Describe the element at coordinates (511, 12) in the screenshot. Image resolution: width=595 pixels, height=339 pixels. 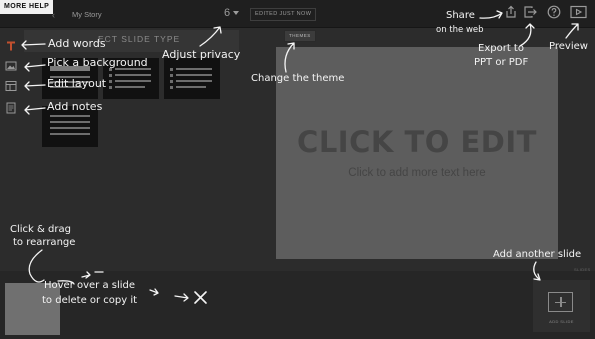
I see `share-icon` at that location.